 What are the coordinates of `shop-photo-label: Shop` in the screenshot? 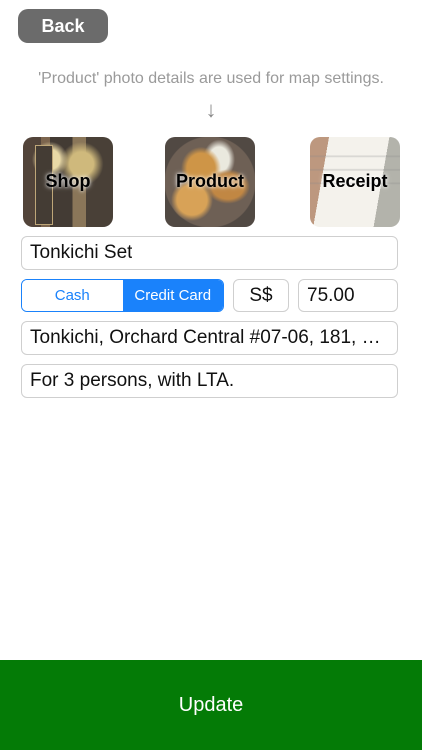 It's located at (68, 181).